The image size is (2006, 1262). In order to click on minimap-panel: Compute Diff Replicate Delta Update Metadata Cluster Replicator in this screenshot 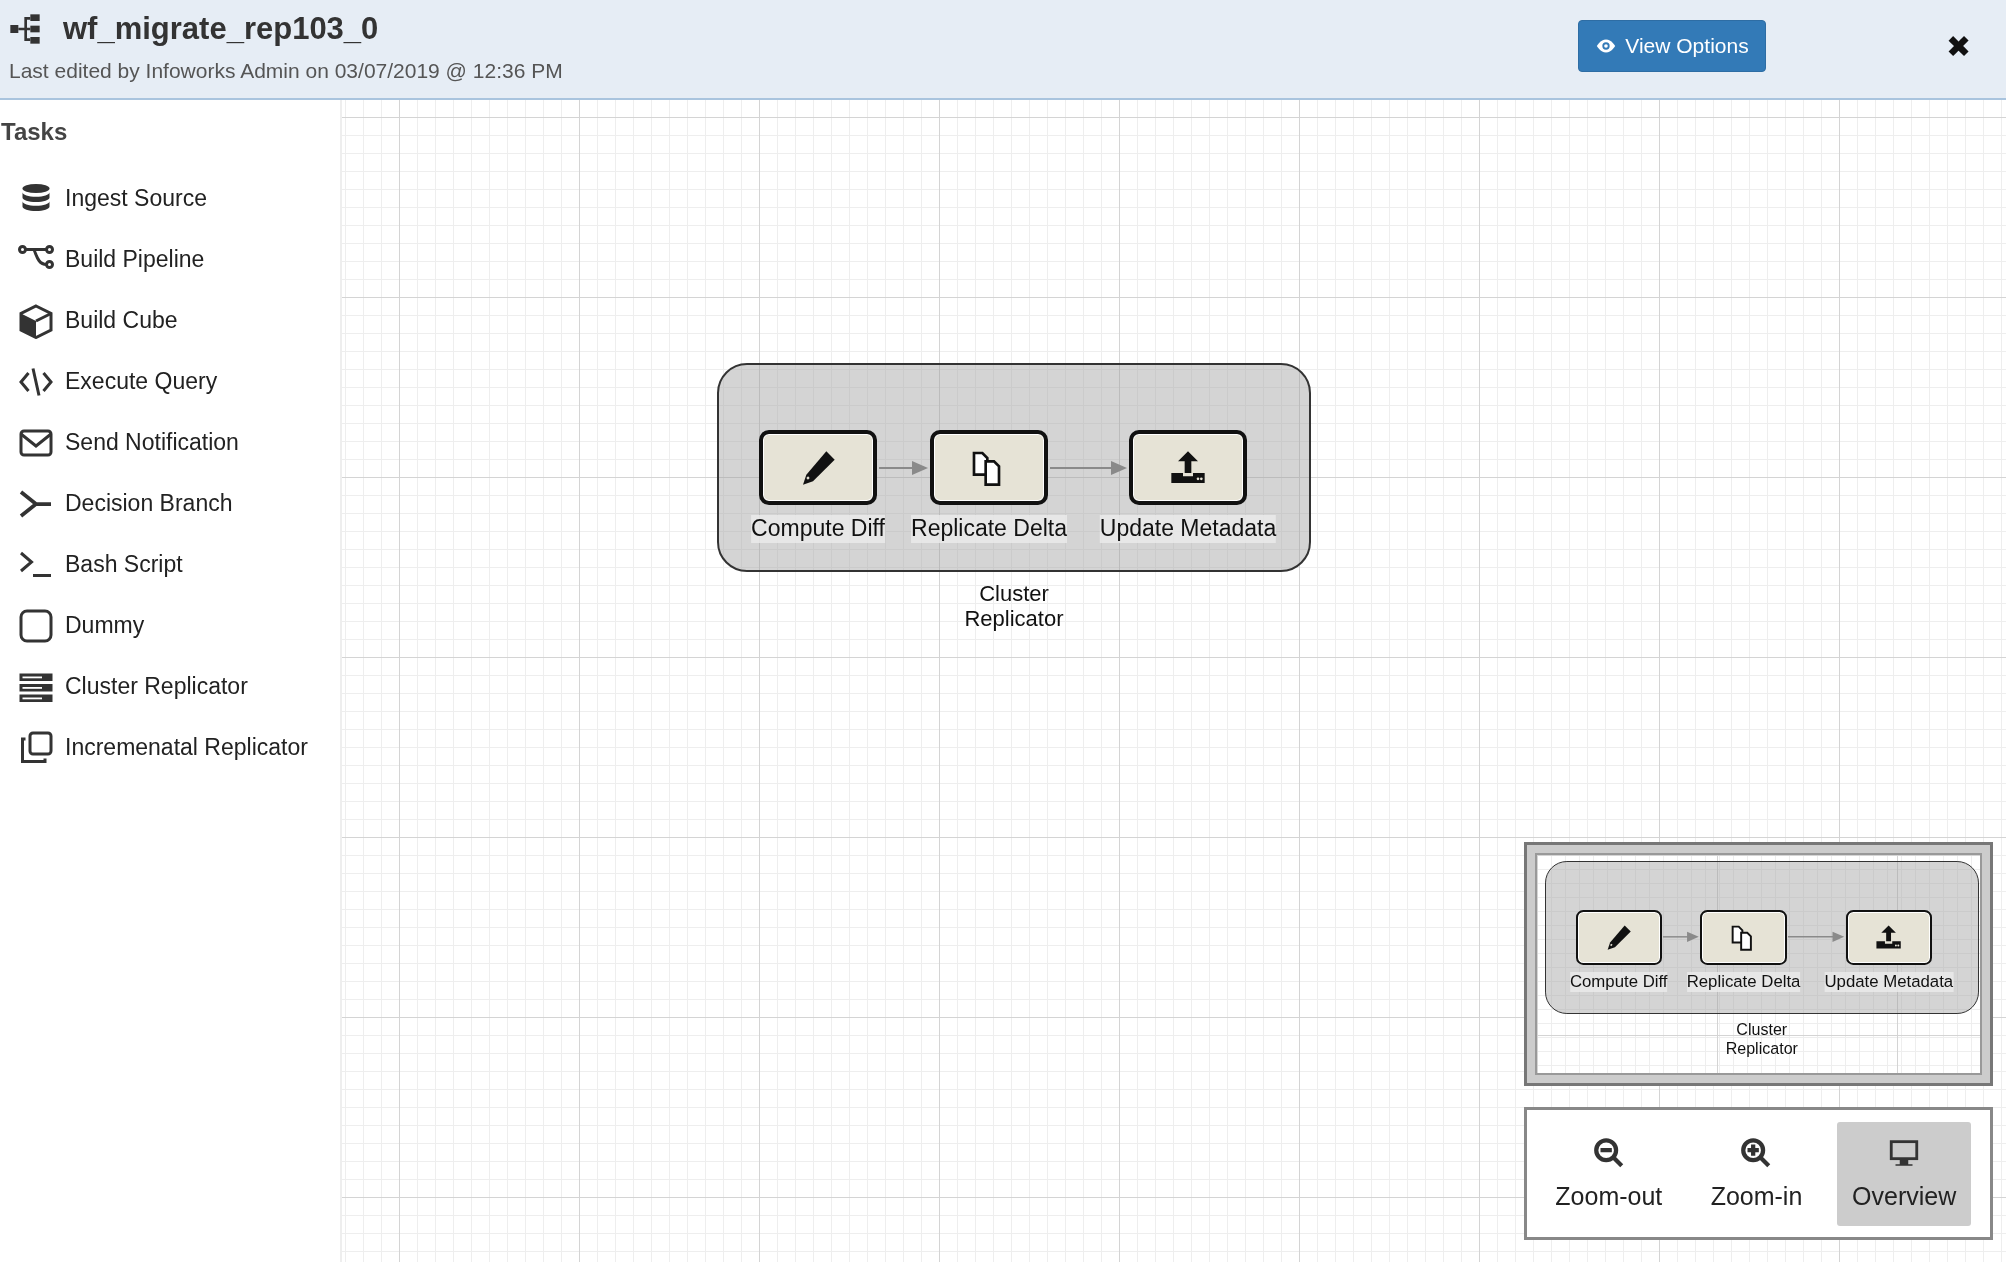, I will do `click(1758, 964)`.